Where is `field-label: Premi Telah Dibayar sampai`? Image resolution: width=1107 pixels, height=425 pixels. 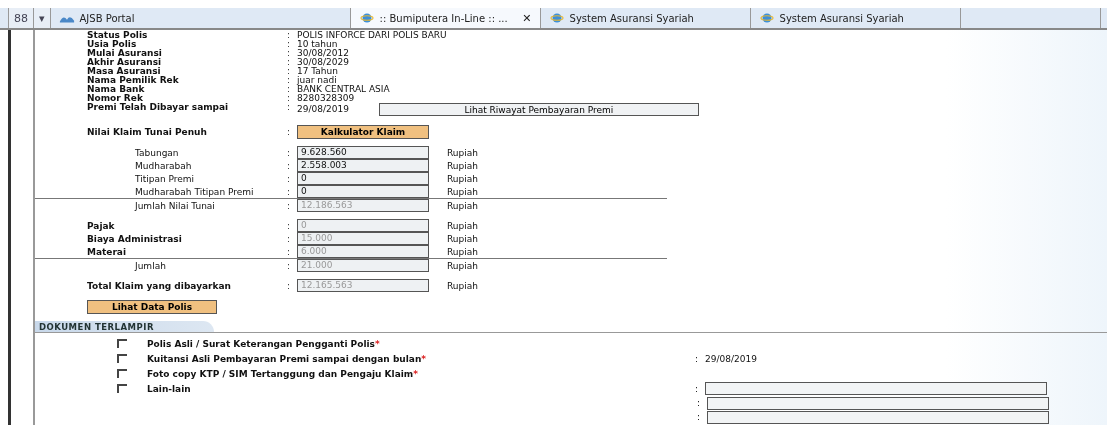
field-label: Premi Telah Dibayar sampai is located at coordinates (158, 108).